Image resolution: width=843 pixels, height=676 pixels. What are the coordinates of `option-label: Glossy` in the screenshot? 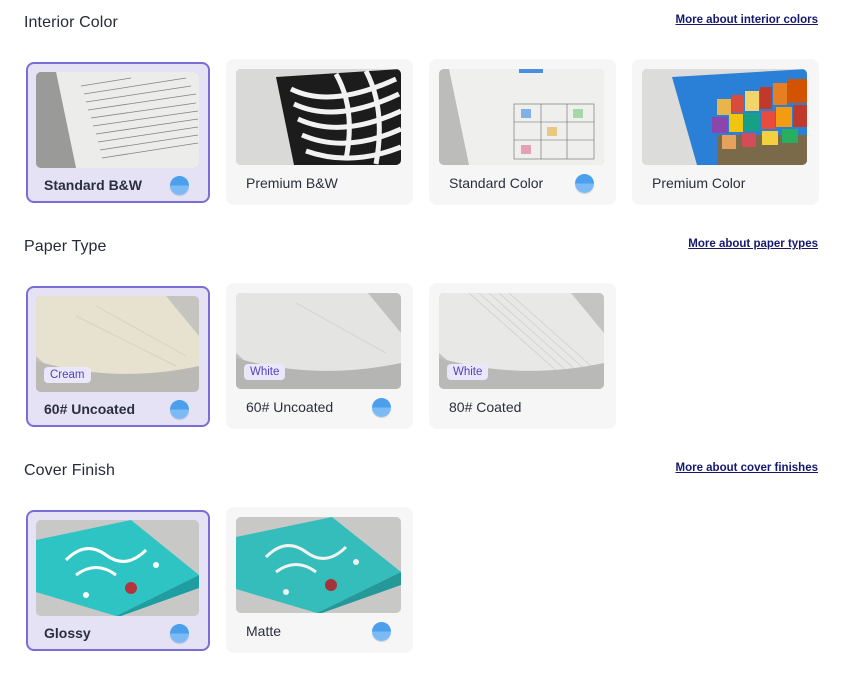 It's located at (67, 633).